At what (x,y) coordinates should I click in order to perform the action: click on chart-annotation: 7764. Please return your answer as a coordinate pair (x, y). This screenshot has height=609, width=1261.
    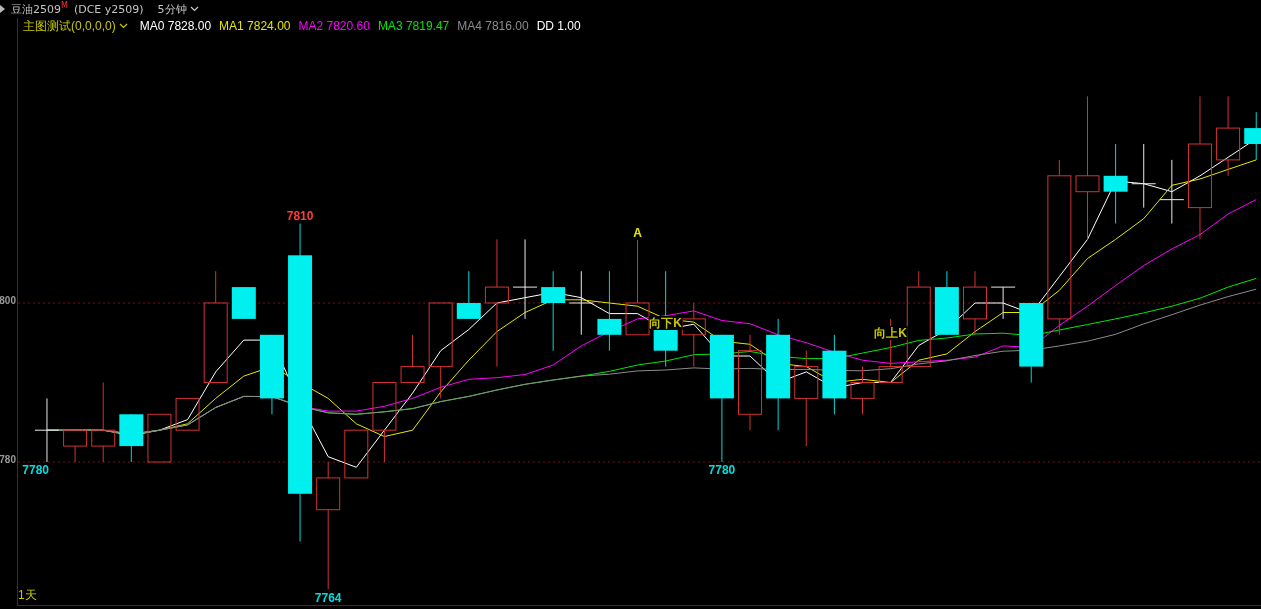
    Looking at the image, I should click on (328, 597).